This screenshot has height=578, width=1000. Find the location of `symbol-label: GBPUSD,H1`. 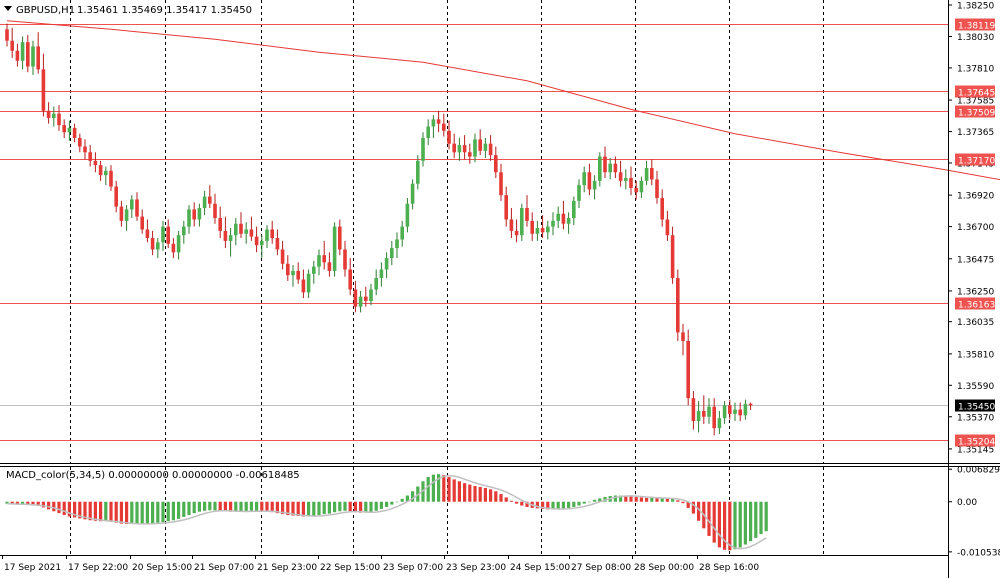

symbol-label: GBPUSD,H1 is located at coordinates (45, 10).